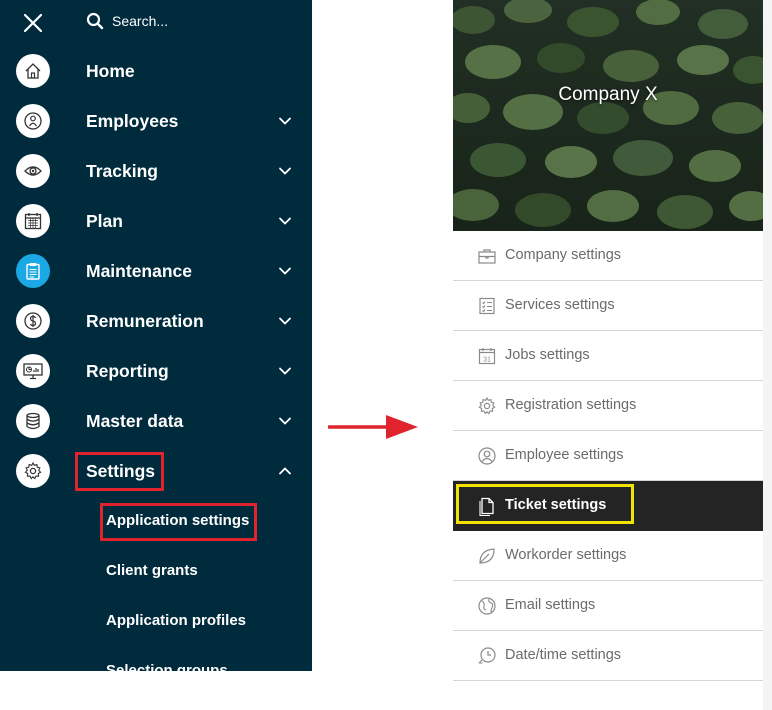 The height and width of the screenshot is (710, 772). What do you see at coordinates (33, 71) in the screenshot?
I see `home-icon` at bounding box center [33, 71].